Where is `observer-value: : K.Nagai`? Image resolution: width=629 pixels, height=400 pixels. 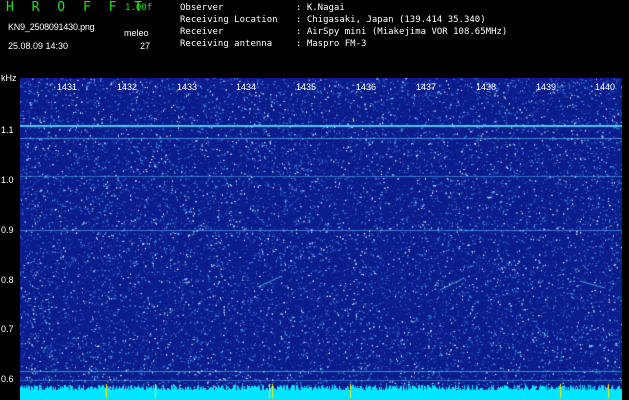 observer-value: : K.Nagai is located at coordinates (320, 8).